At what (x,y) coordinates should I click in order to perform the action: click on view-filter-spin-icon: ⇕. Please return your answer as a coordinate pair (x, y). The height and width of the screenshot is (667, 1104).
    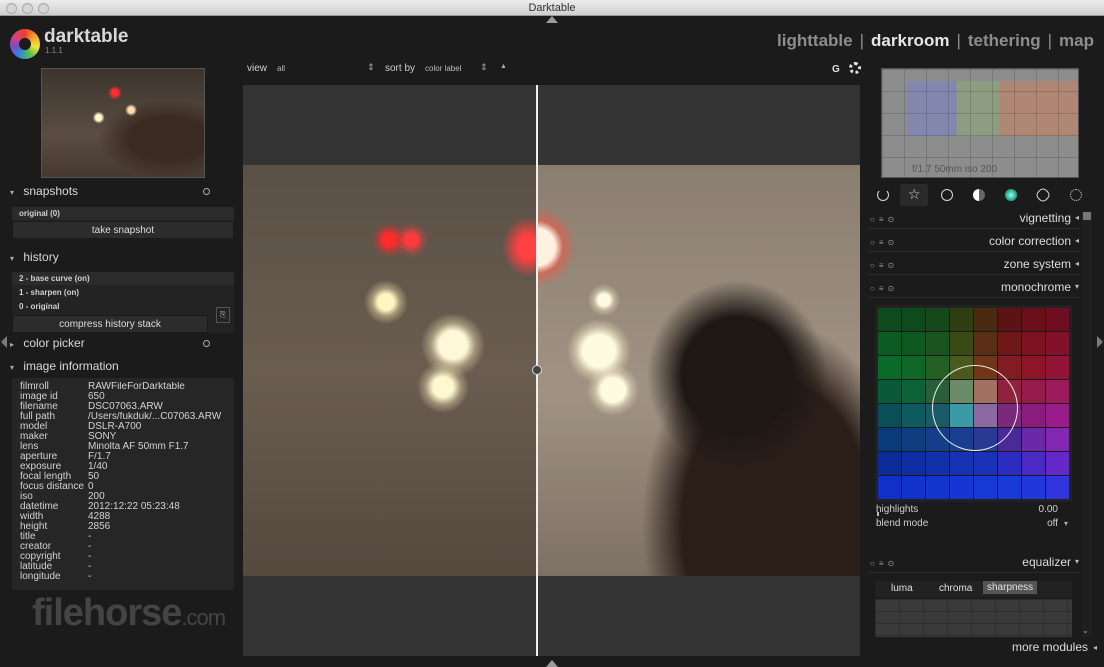
    Looking at the image, I should click on (371, 67).